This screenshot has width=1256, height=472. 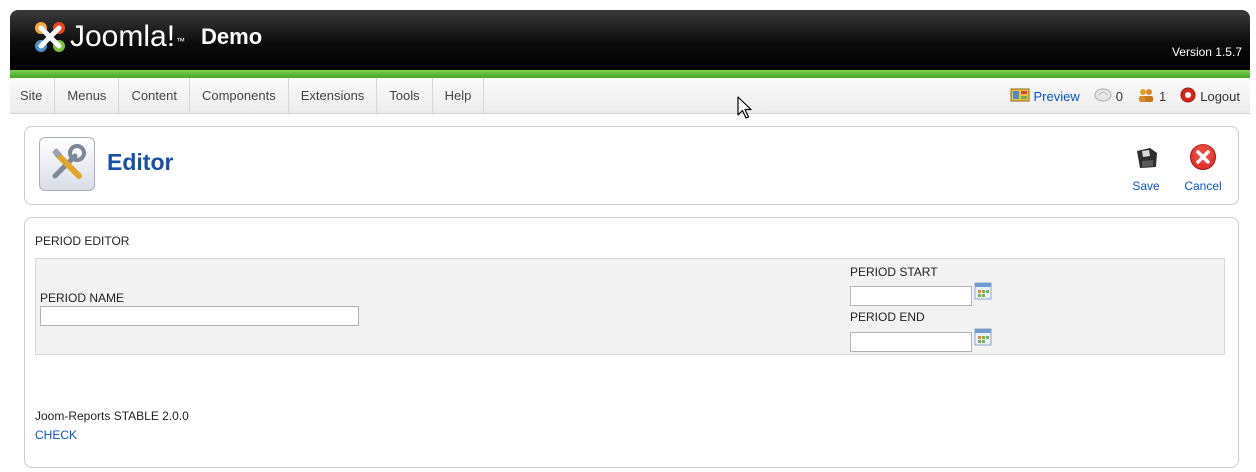 I want to click on site-label: Demo, so click(x=232, y=36).